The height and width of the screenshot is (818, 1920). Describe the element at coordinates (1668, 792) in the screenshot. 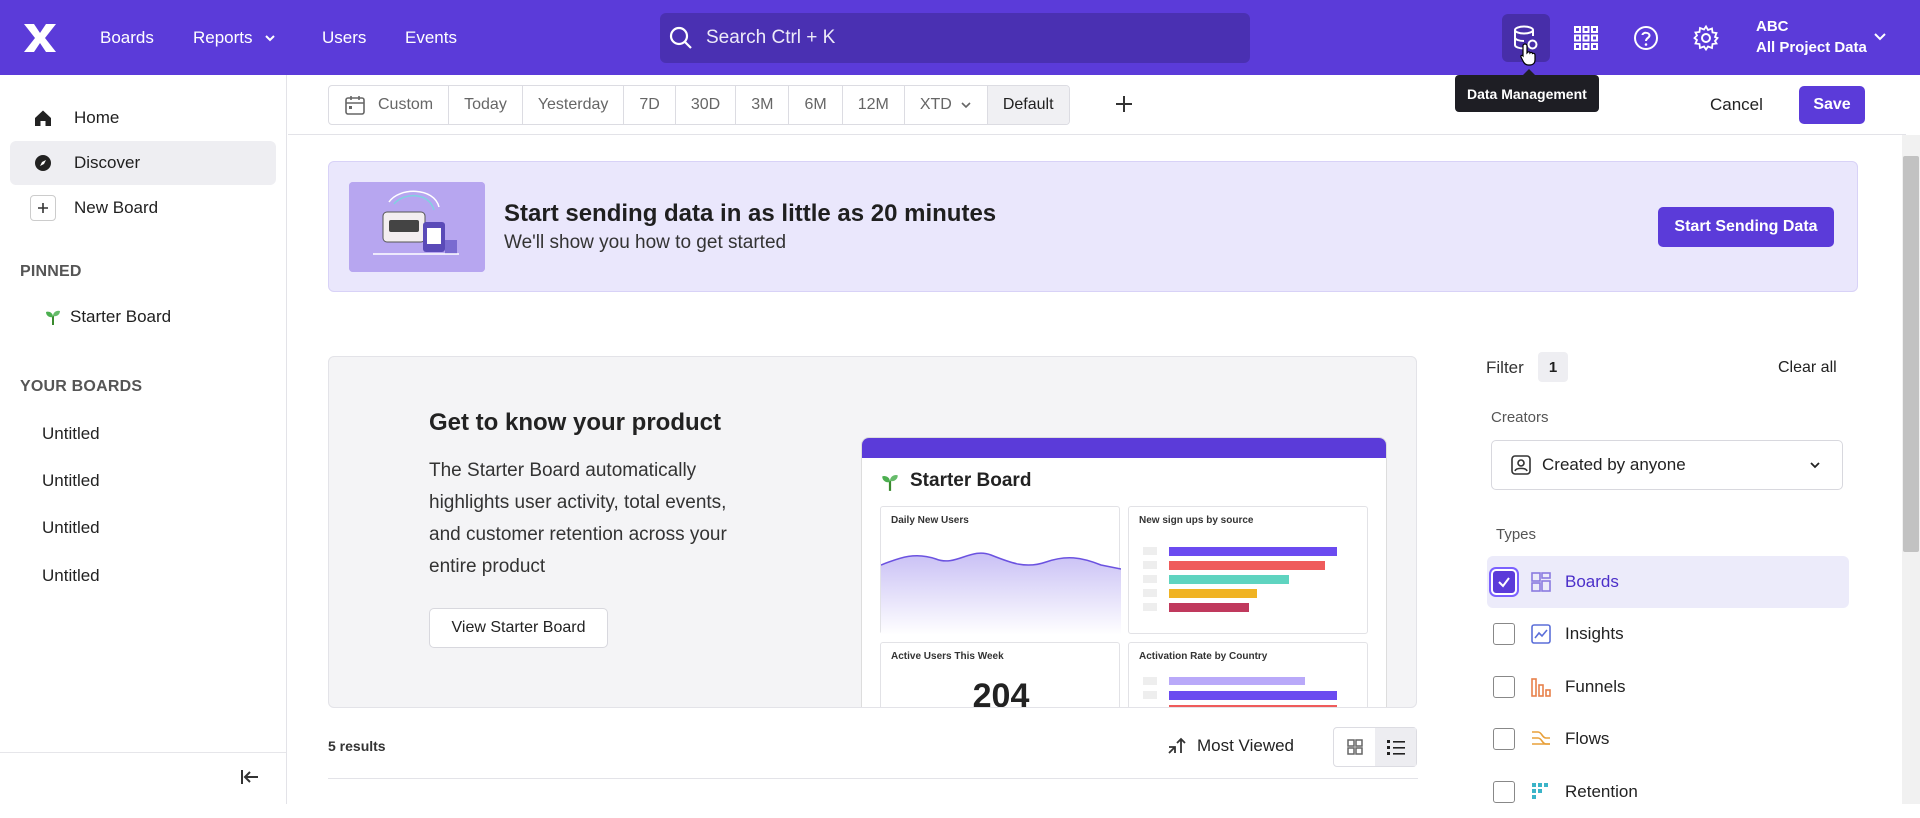

I see `type-option-retention: Retention` at that location.